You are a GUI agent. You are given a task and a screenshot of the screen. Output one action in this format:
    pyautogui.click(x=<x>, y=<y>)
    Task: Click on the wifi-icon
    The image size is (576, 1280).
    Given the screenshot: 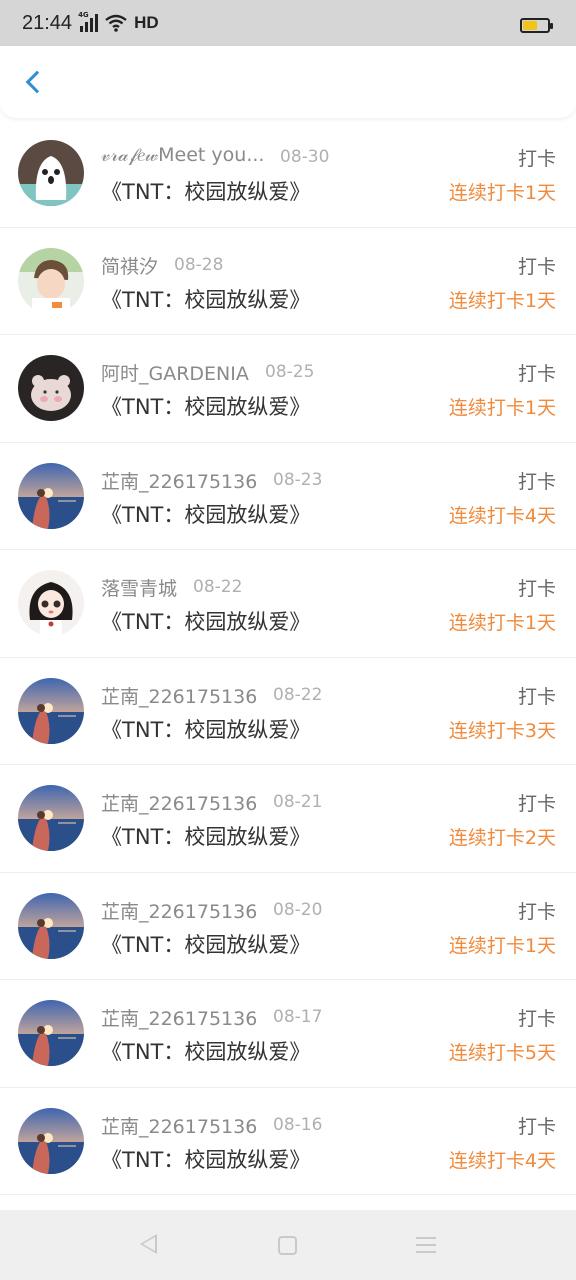 What is the action you would take?
    pyautogui.click(x=116, y=23)
    